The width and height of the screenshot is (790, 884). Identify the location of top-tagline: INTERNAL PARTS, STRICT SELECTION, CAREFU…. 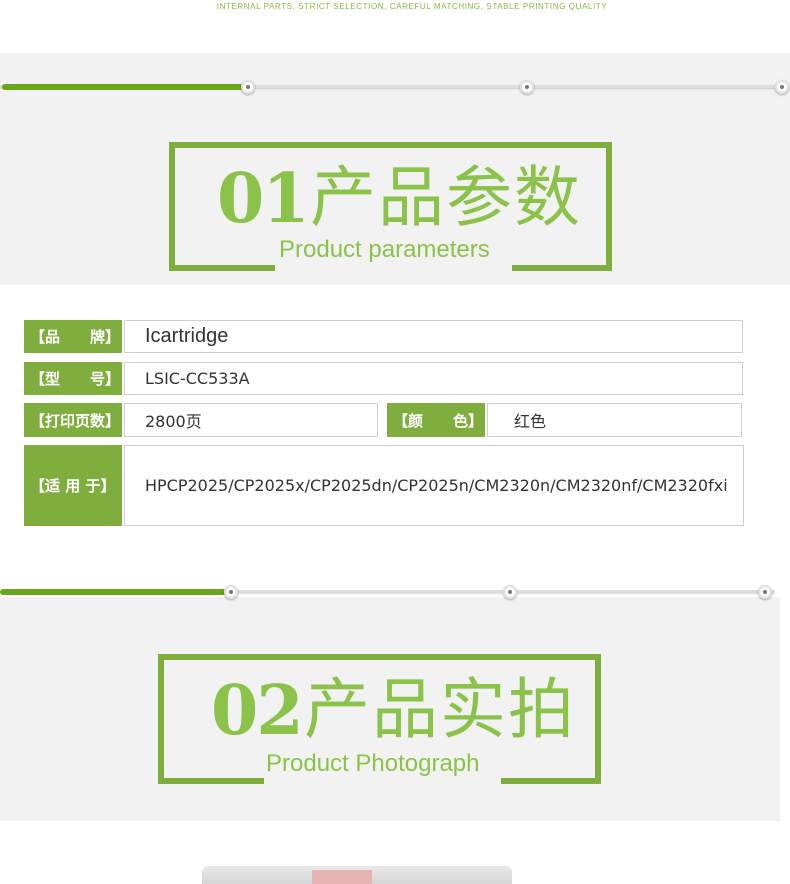
(412, 6).